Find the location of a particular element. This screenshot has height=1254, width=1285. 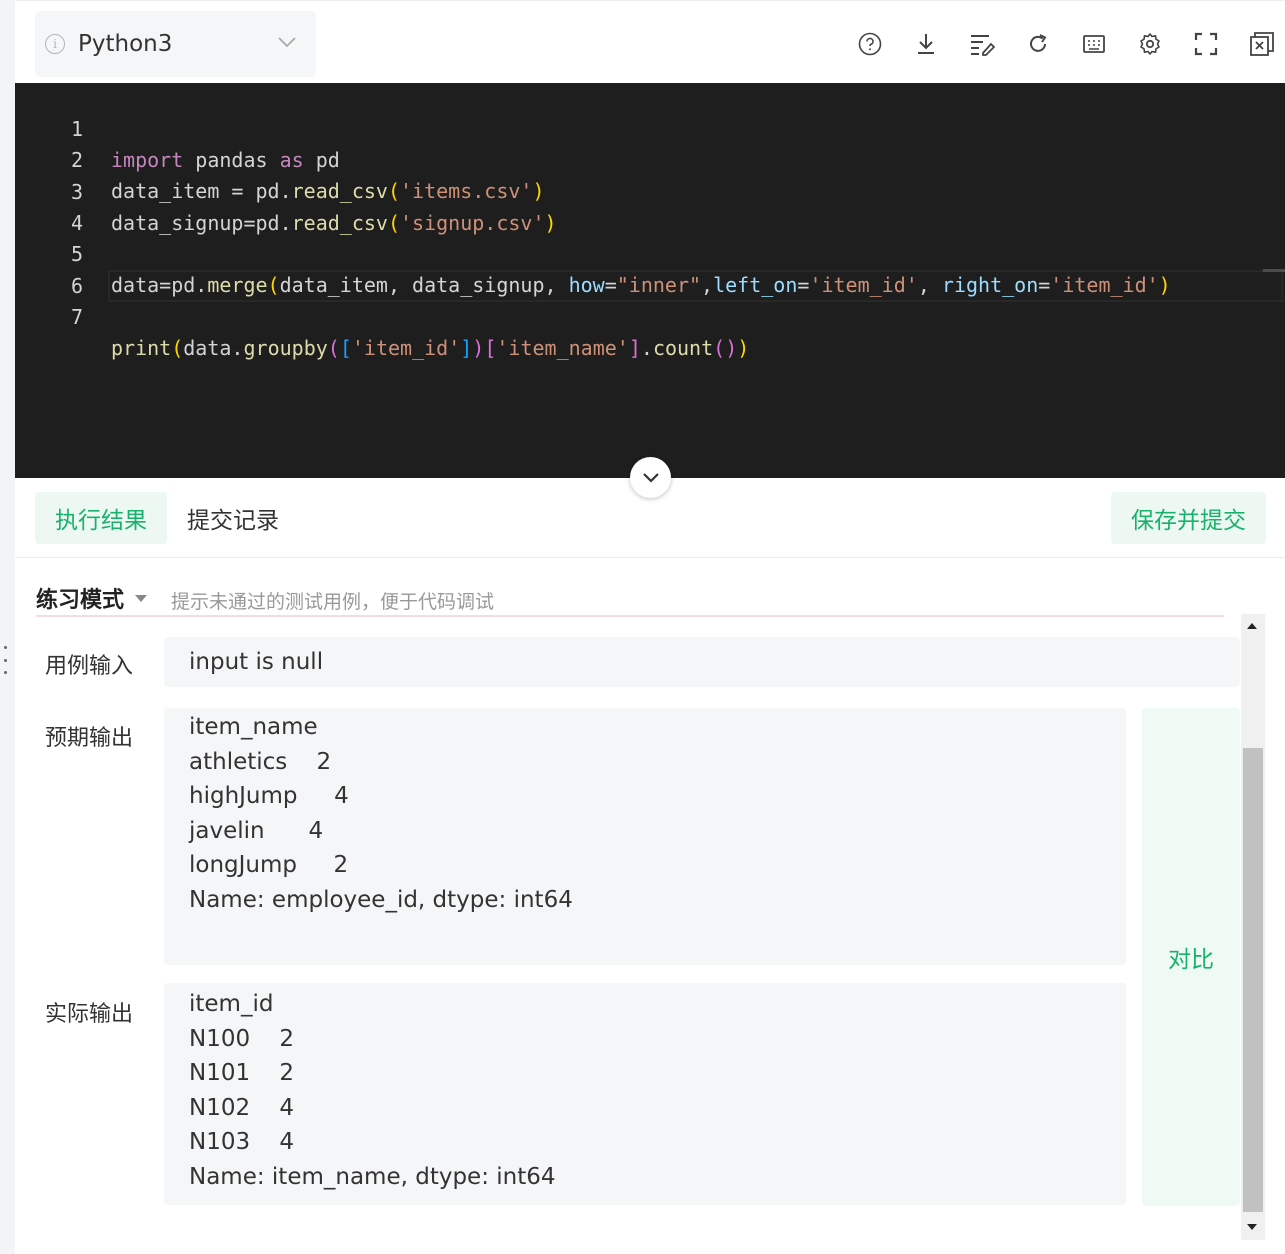

mode-hint: 提示未通过的测试用例，便于代码调试 is located at coordinates (333, 602).